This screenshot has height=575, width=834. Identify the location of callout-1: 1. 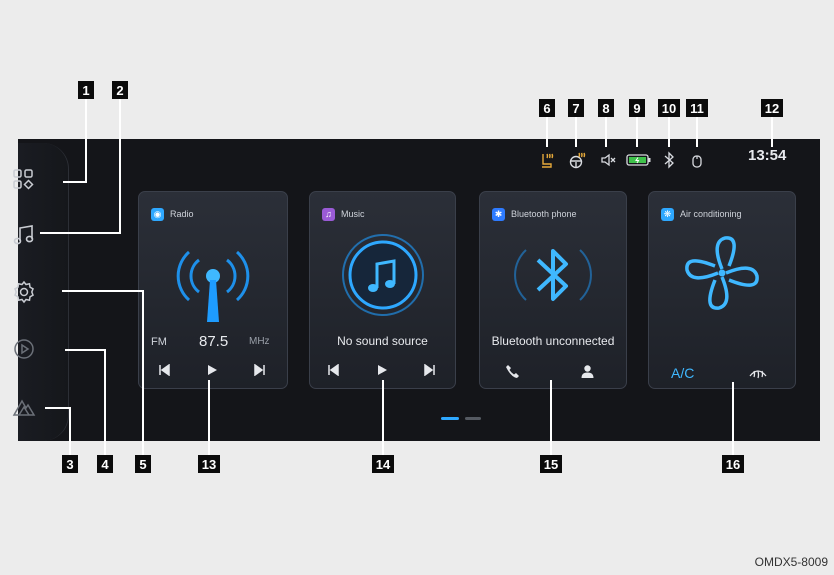
(86, 90).